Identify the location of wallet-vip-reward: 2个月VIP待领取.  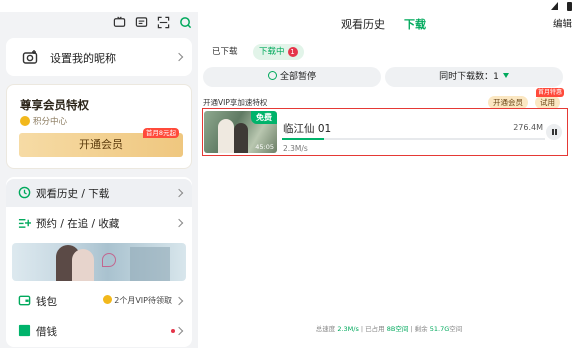
(137, 300).